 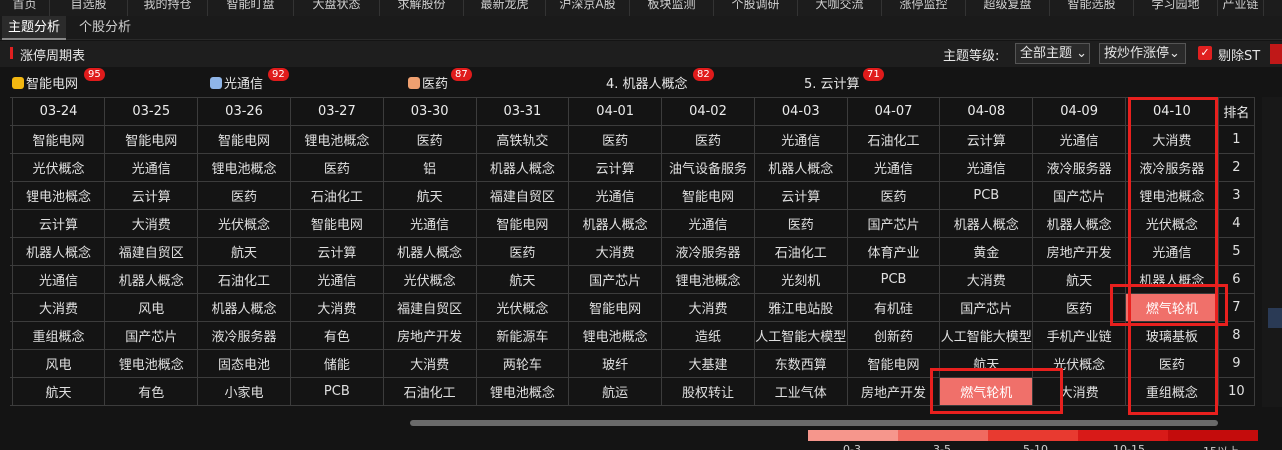 I want to click on theme-item-3: 医药 87, so click(x=440, y=80).